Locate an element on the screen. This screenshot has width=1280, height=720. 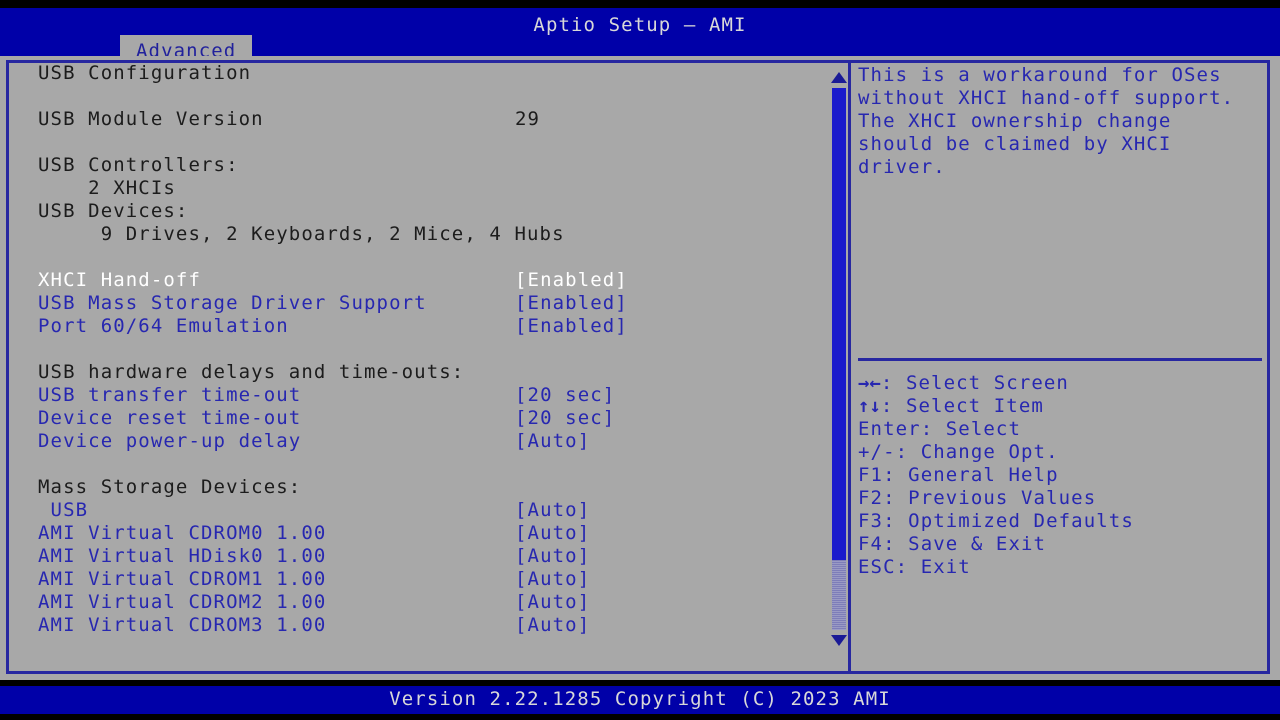
key-legend-label: : Select Screen is located at coordinates (974, 383).